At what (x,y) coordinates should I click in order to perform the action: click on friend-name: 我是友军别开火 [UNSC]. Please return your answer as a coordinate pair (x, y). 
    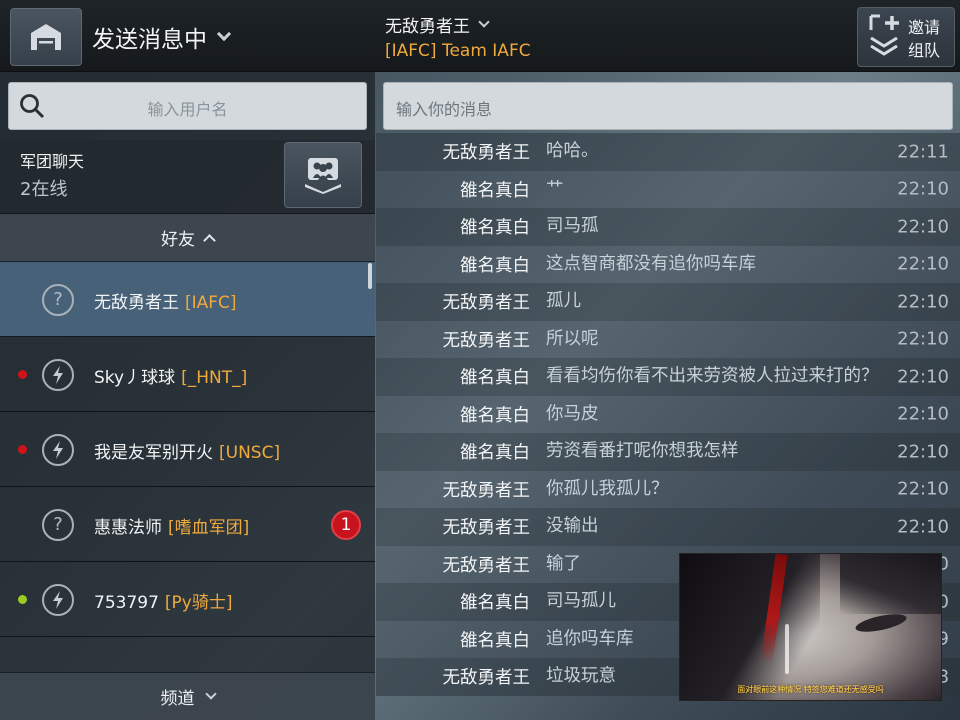
    Looking at the image, I should click on (187, 450).